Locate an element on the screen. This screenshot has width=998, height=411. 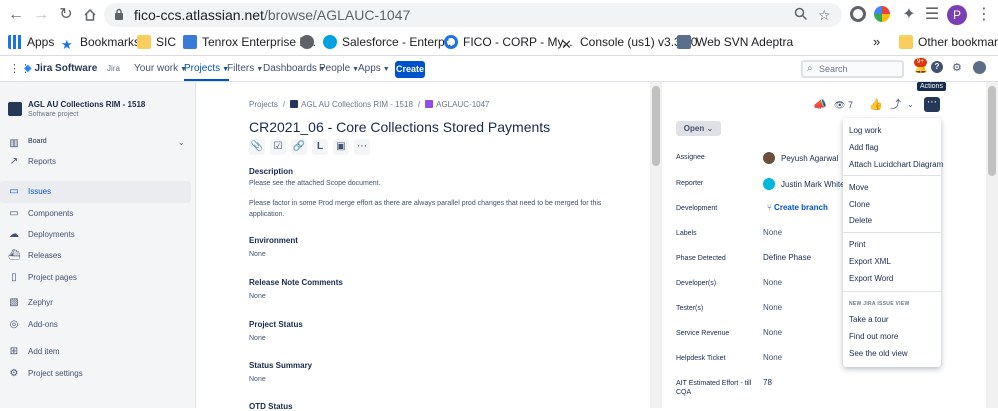
settings-gear-icon: ⚙ is located at coordinates (957, 68).